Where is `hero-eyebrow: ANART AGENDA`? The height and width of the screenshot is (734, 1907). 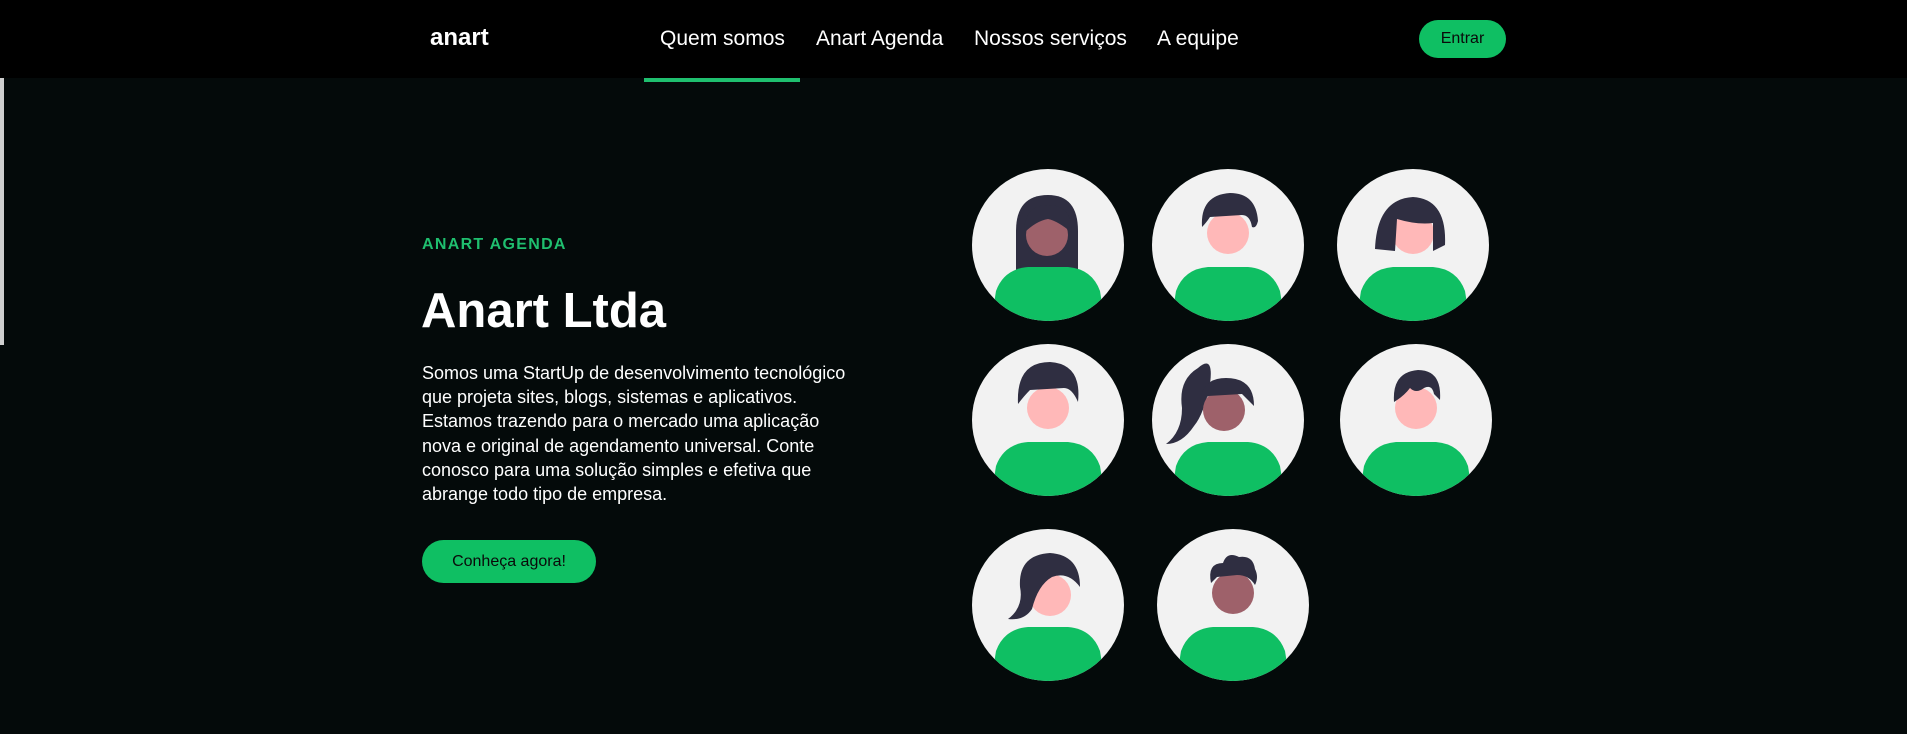
hero-eyebrow: ANART AGENDA is located at coordinates (494, 244).